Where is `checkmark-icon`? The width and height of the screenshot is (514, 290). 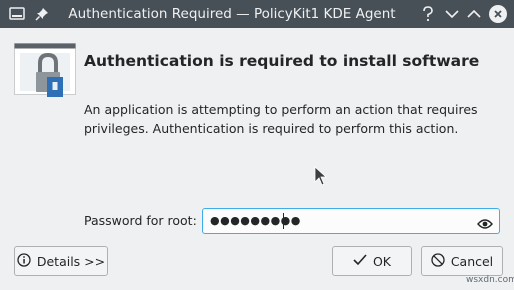
checkmark-icon is located at coordinates (360, 261).